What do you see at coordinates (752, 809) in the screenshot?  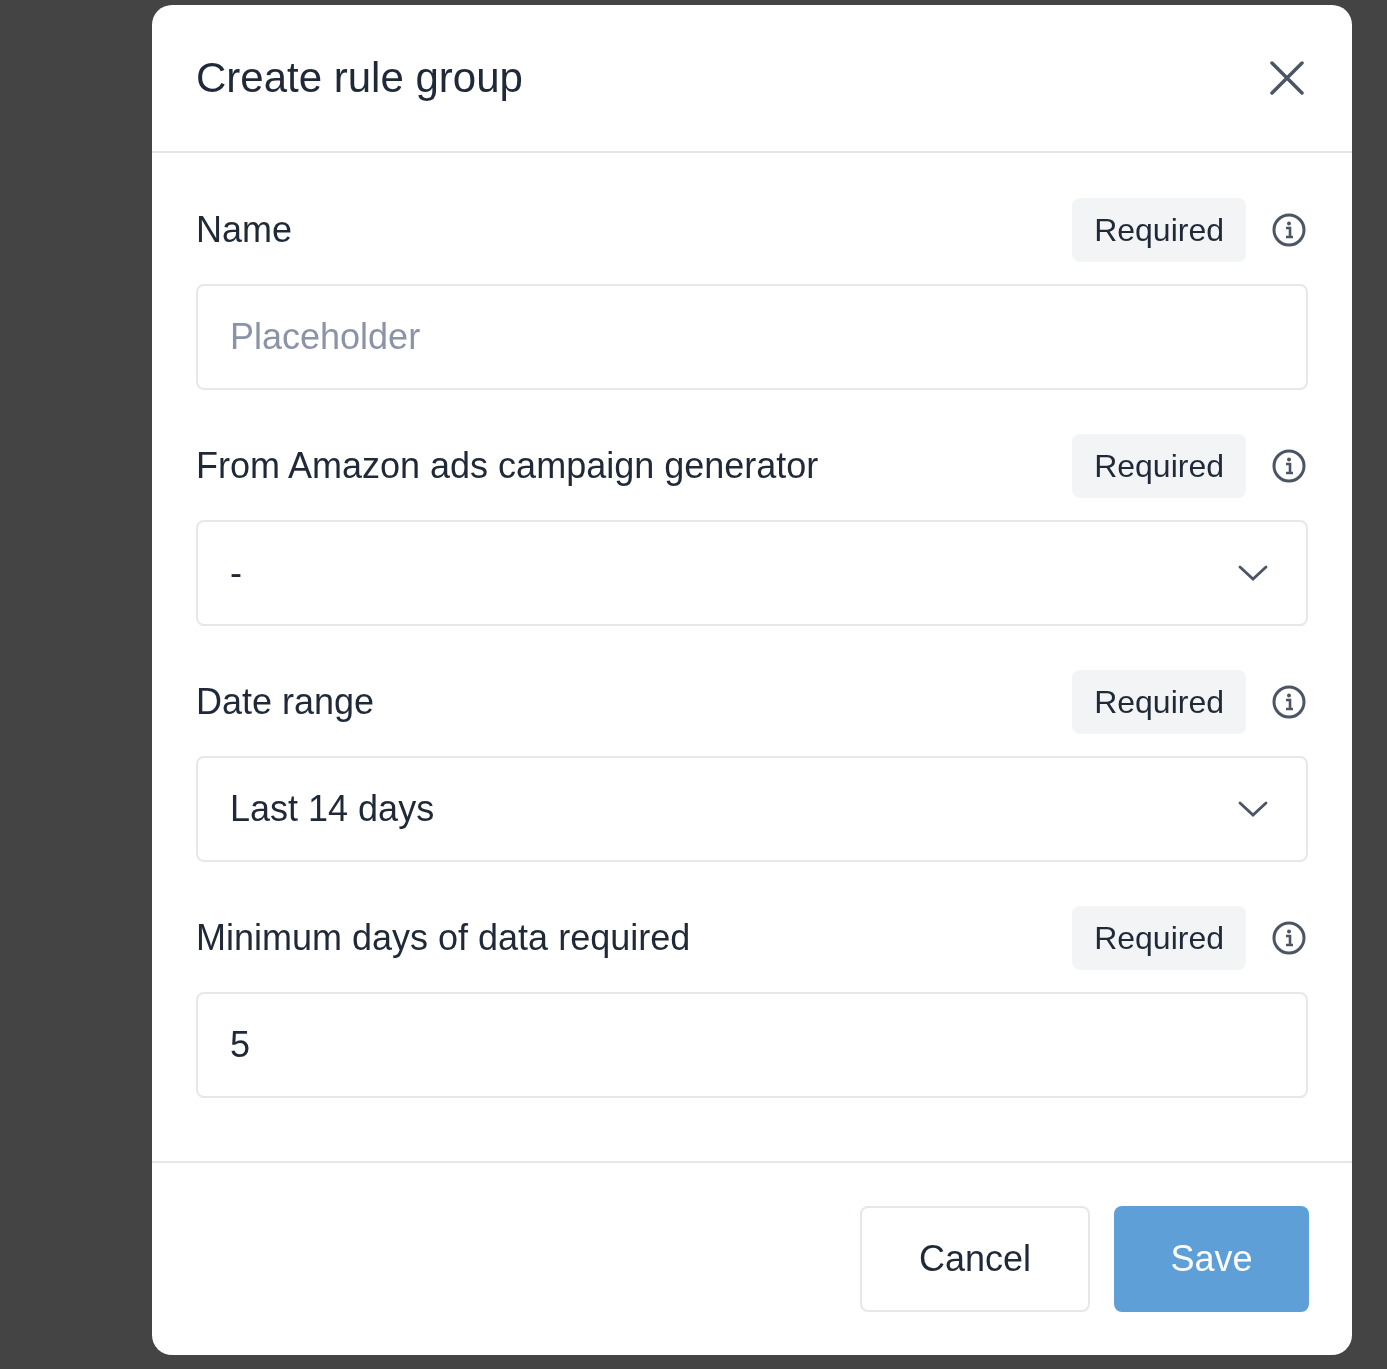 I see `select-field: Last 14 days` at bounding box center [752, 809].